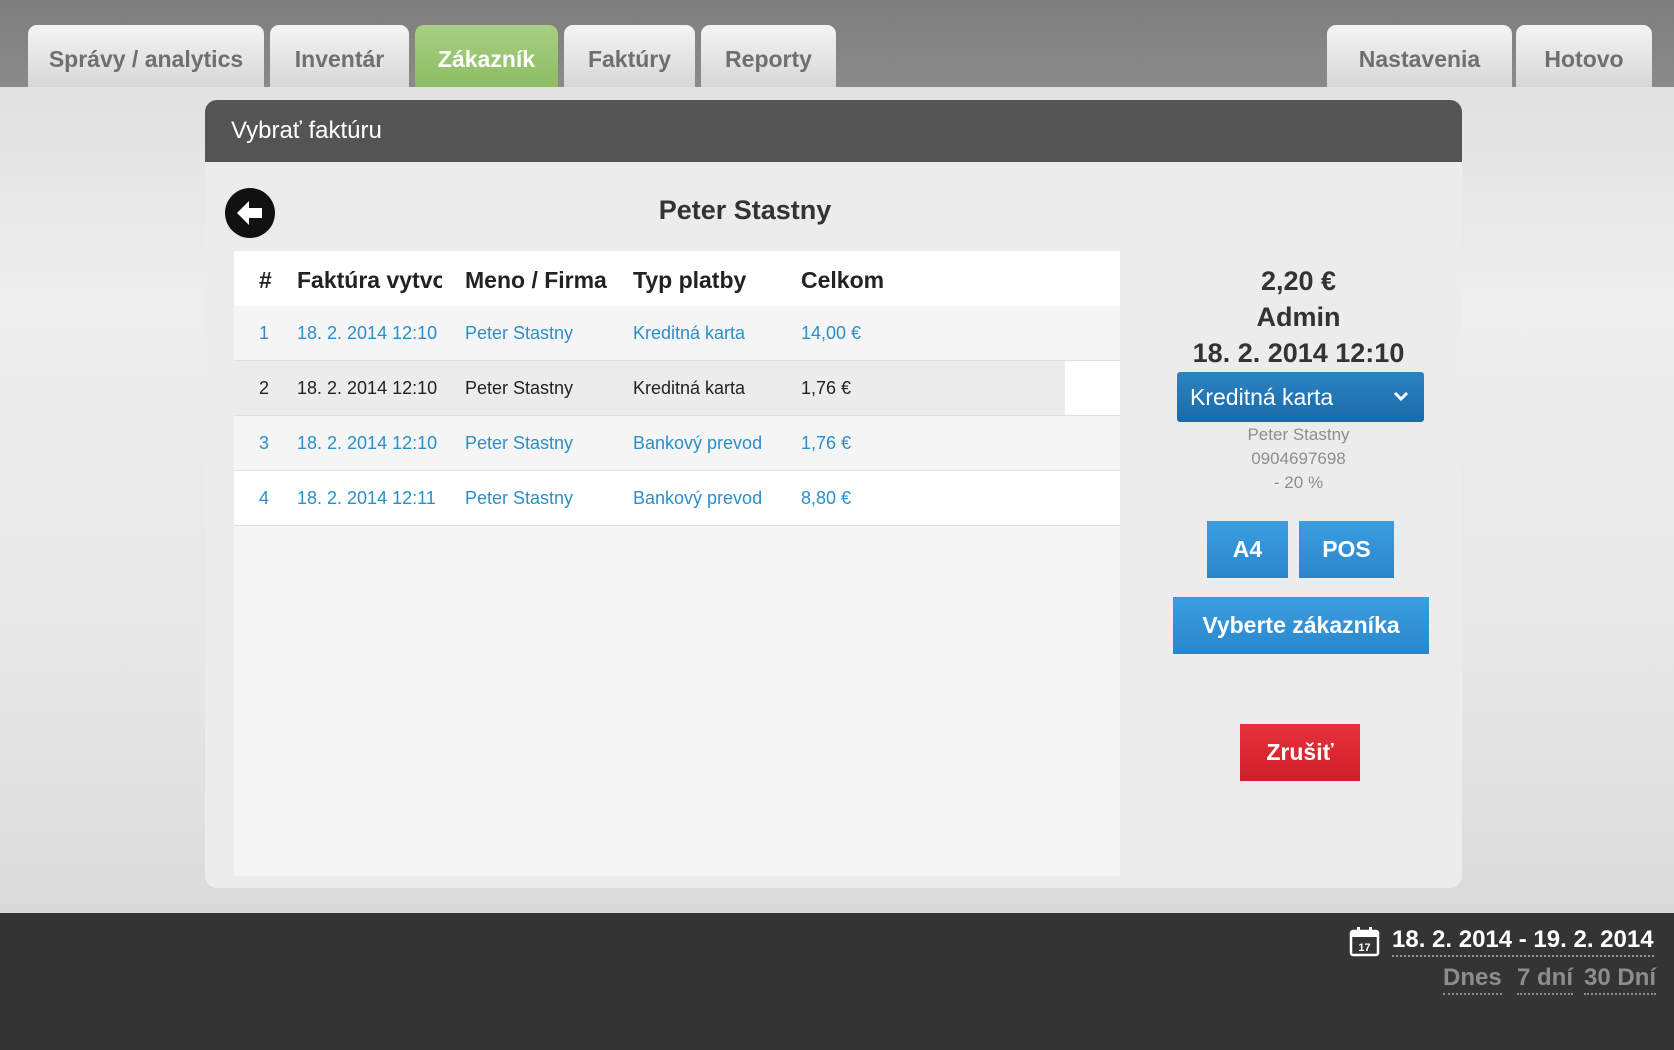  Describe the element at coordinates (1298, 281) in the screenshot. I see `invoice-amount: 2,20 €` at that location.